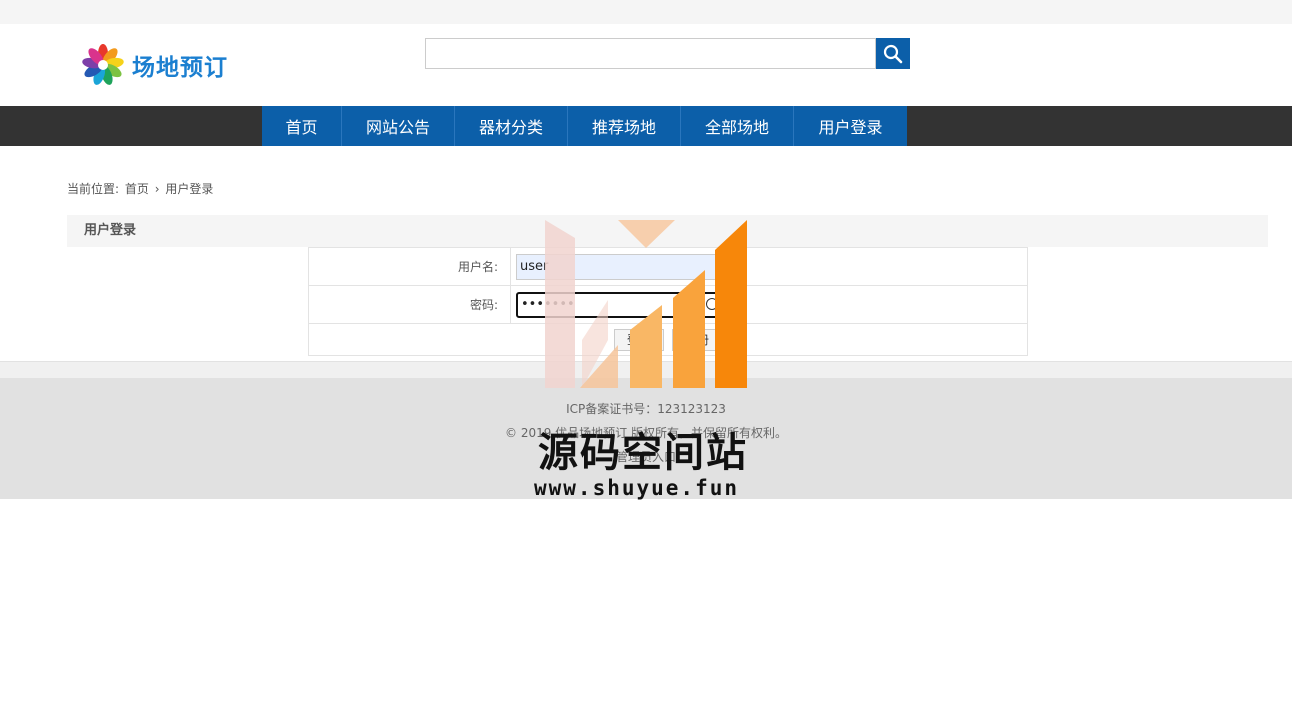  I want to click on nav-item-recommended: 推荐场地, so click(624, 126).